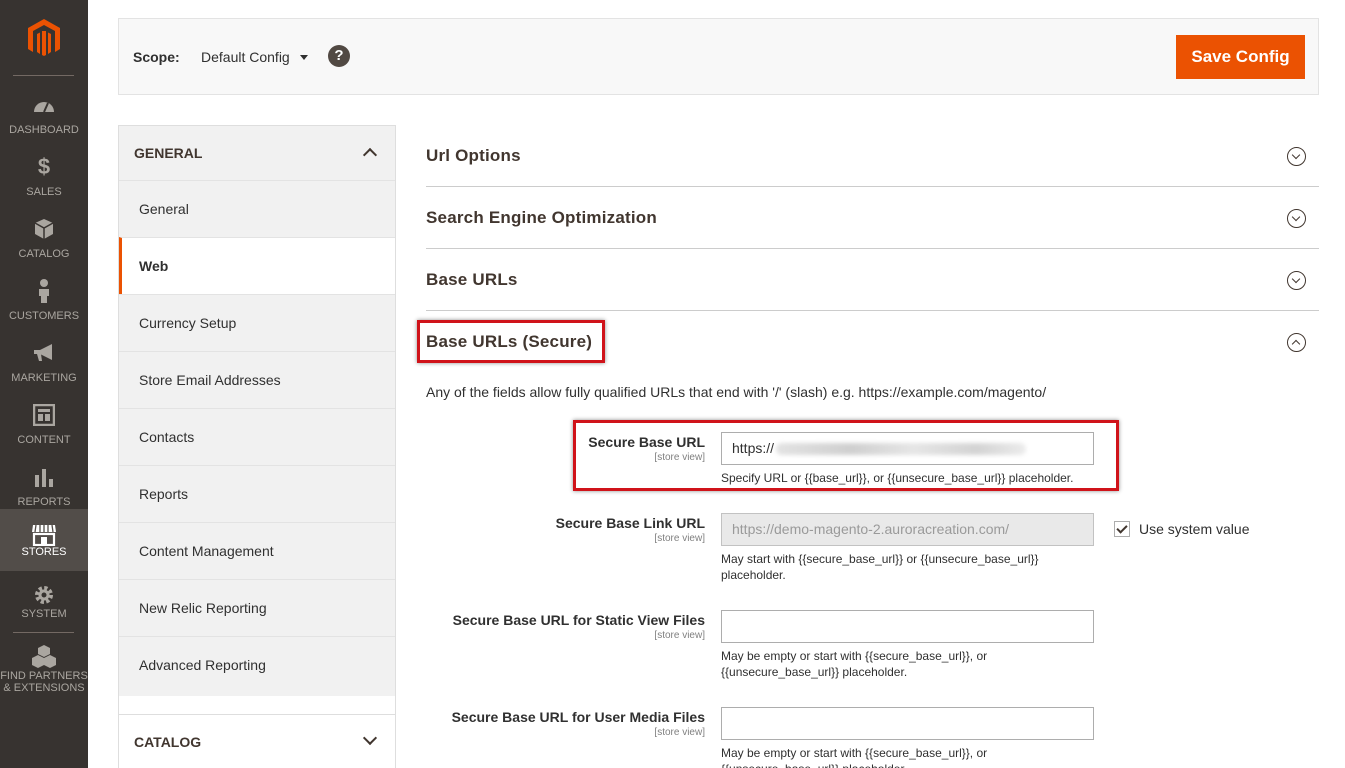 Image resolution: width=1345 pixels, height=768 pixels. I want to click on use-system-value-checkbox: Use system value, so click(1181, 529).